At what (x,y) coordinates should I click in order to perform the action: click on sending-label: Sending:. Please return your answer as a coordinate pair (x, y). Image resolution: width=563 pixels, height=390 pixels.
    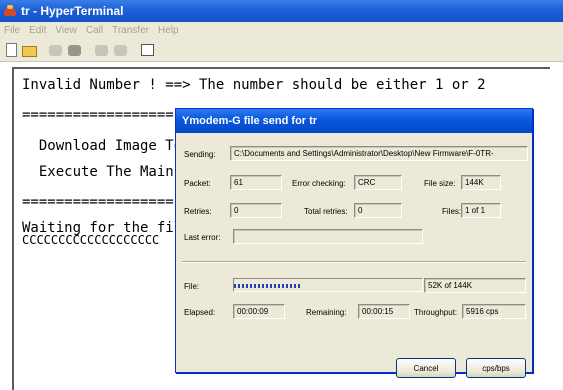
    Looking at the image, I should click on (200, 154).